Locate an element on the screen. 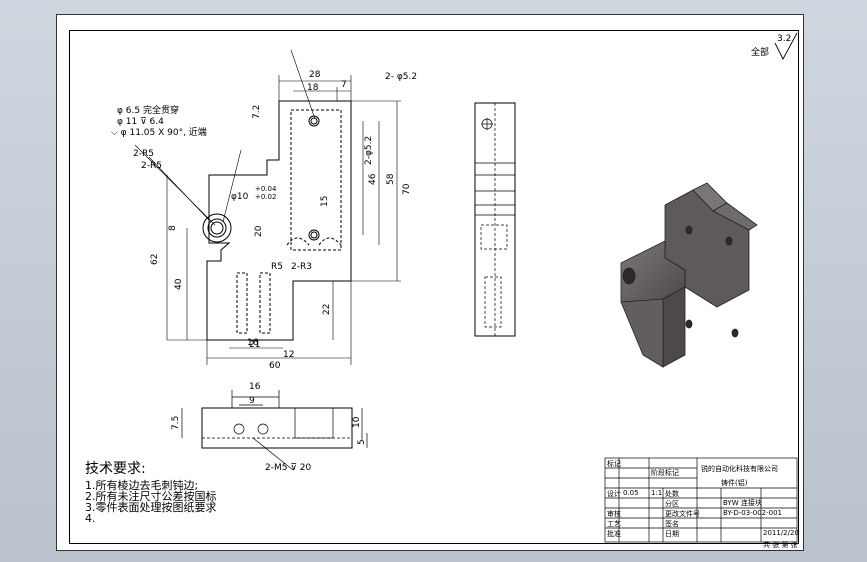  tb-part-no: BY-D-03-002-001 is located at coordinates (752, 513).